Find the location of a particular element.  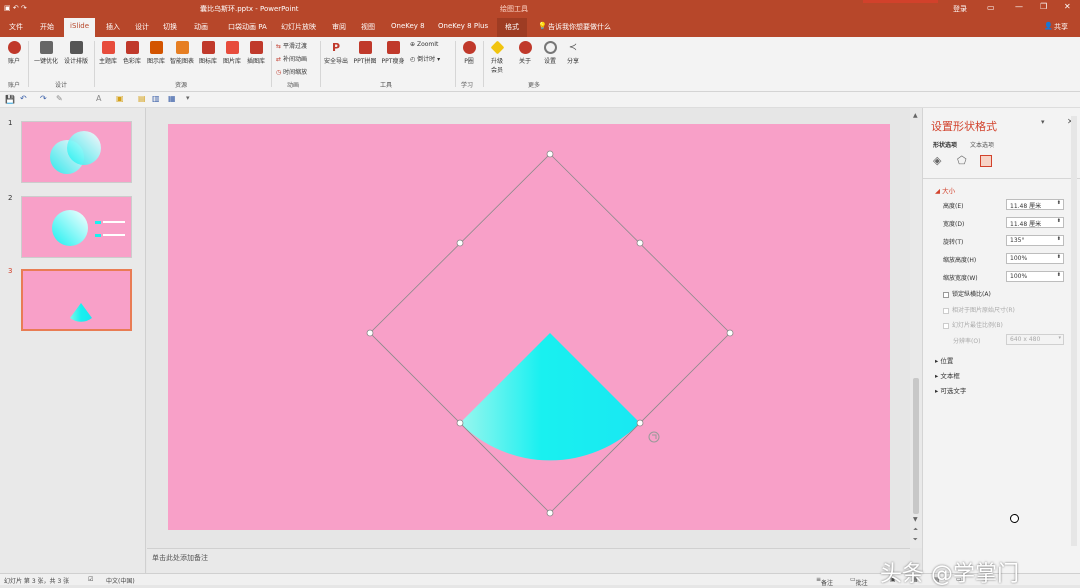

tab-format: 格式 is located at coordinates (512, 27).